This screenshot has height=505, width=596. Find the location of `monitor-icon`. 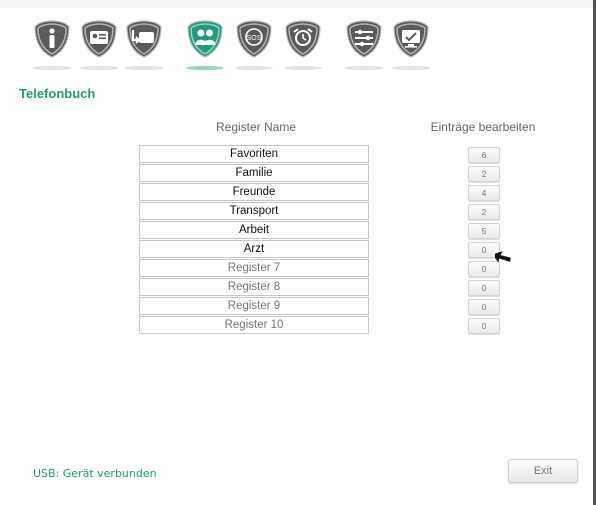

monitor-icon is located at coordinates (411, 45).